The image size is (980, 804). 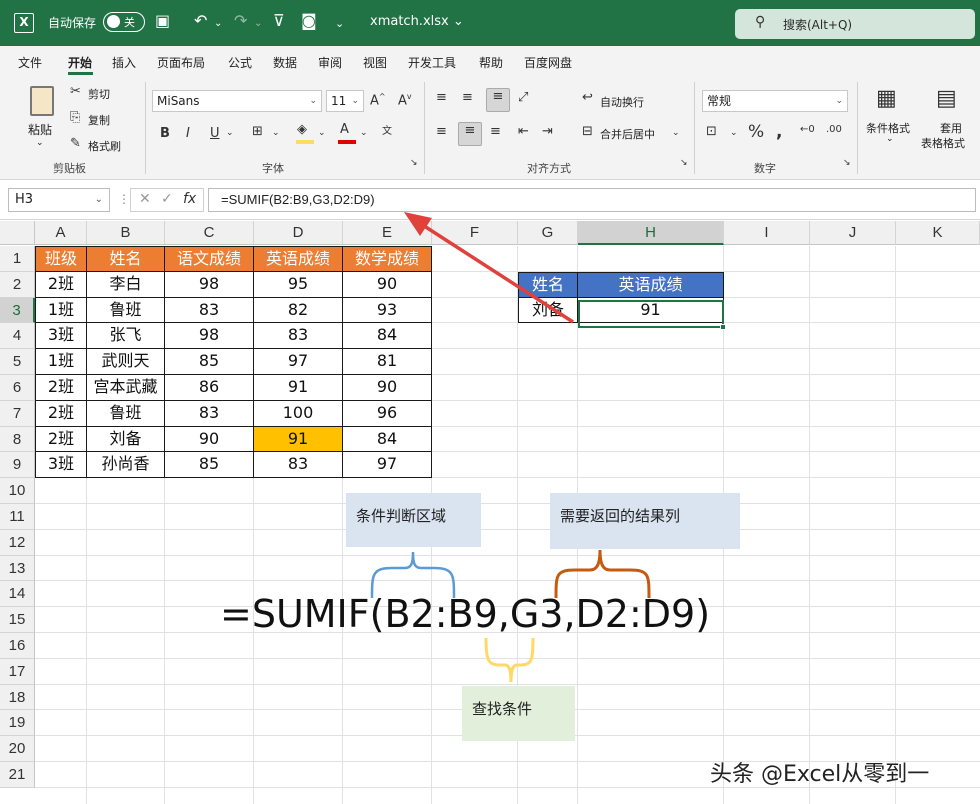 What do you see at coordinates (820, 774) in the screenshot?
I see `watermark: 头条 @Excel从零到一` at bounding box center [820, 774].